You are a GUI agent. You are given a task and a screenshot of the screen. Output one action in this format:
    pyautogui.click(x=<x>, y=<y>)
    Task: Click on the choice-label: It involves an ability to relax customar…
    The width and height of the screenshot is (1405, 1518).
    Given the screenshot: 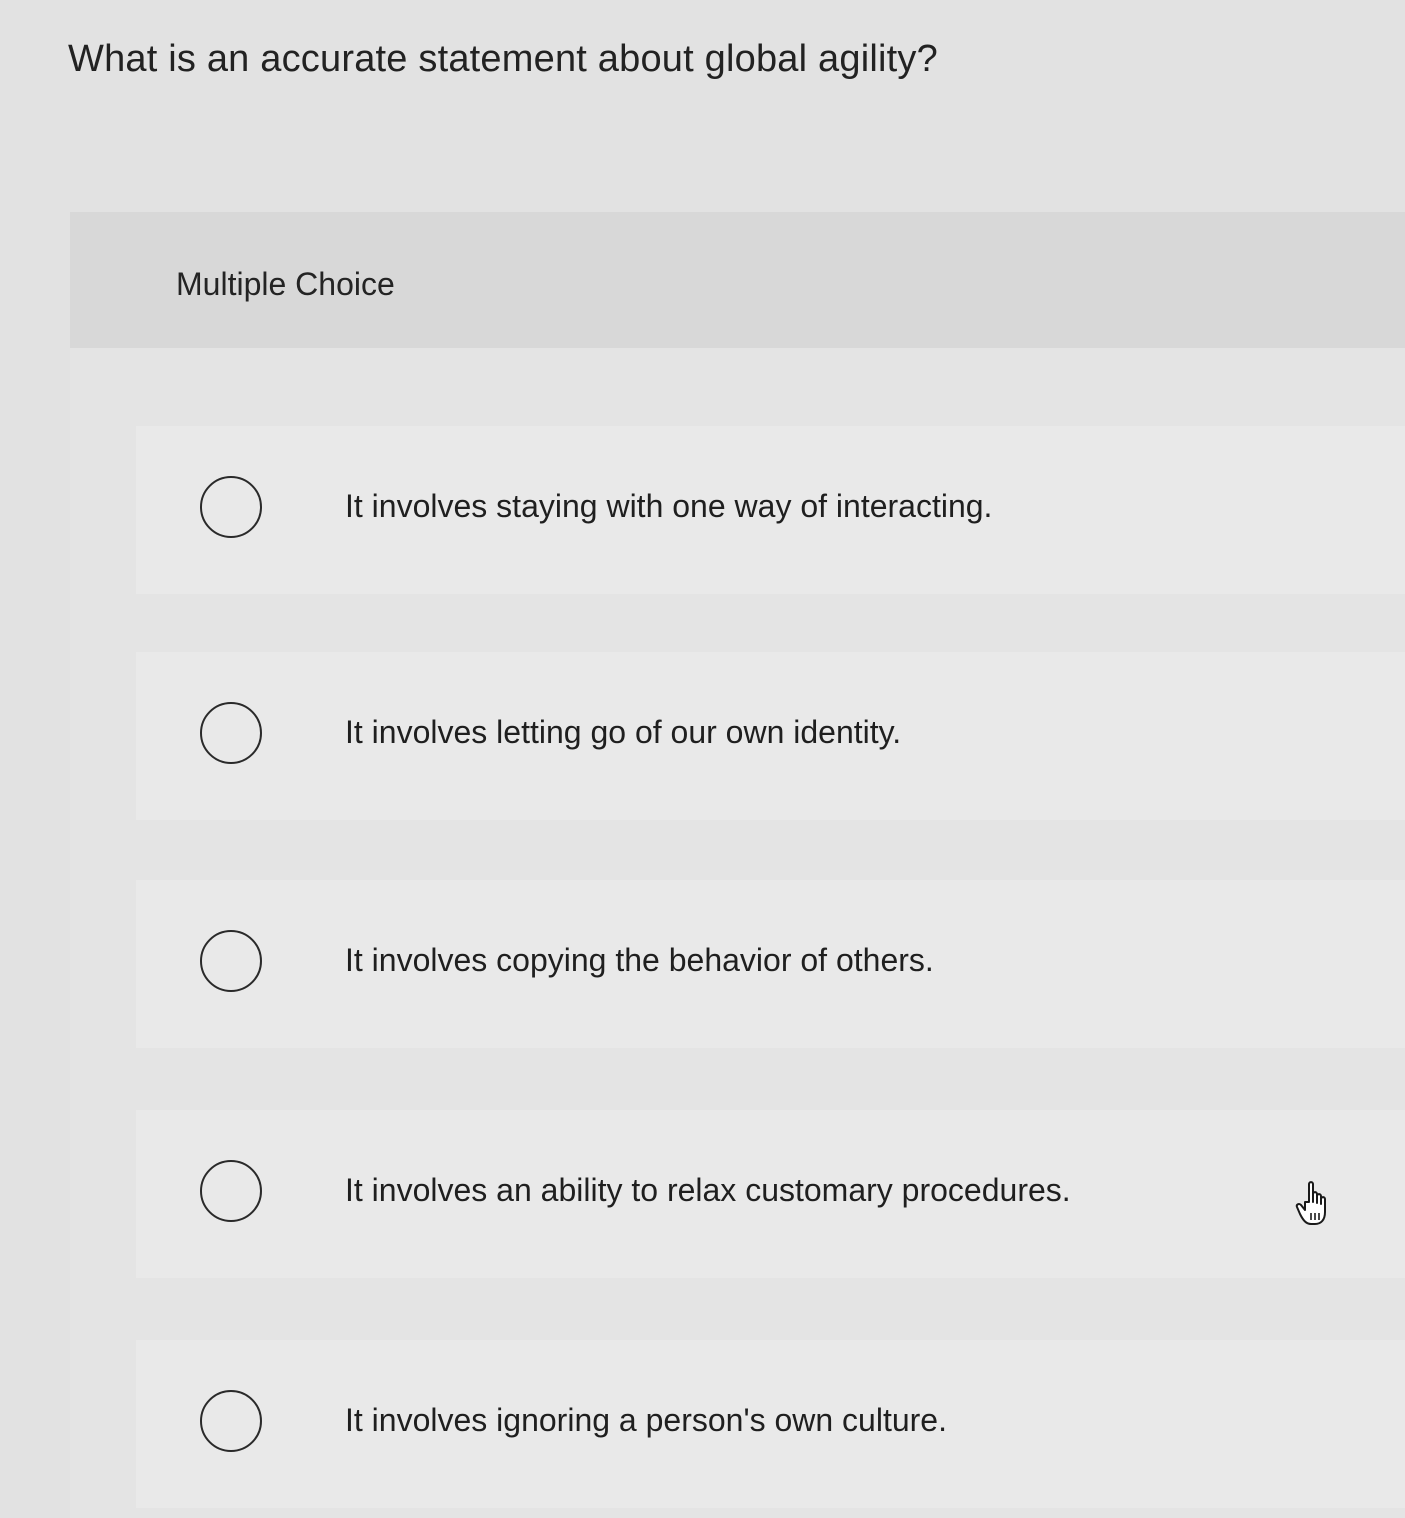 What is the action you would take?
    pyautogui.click(x=708, y=1190)
    